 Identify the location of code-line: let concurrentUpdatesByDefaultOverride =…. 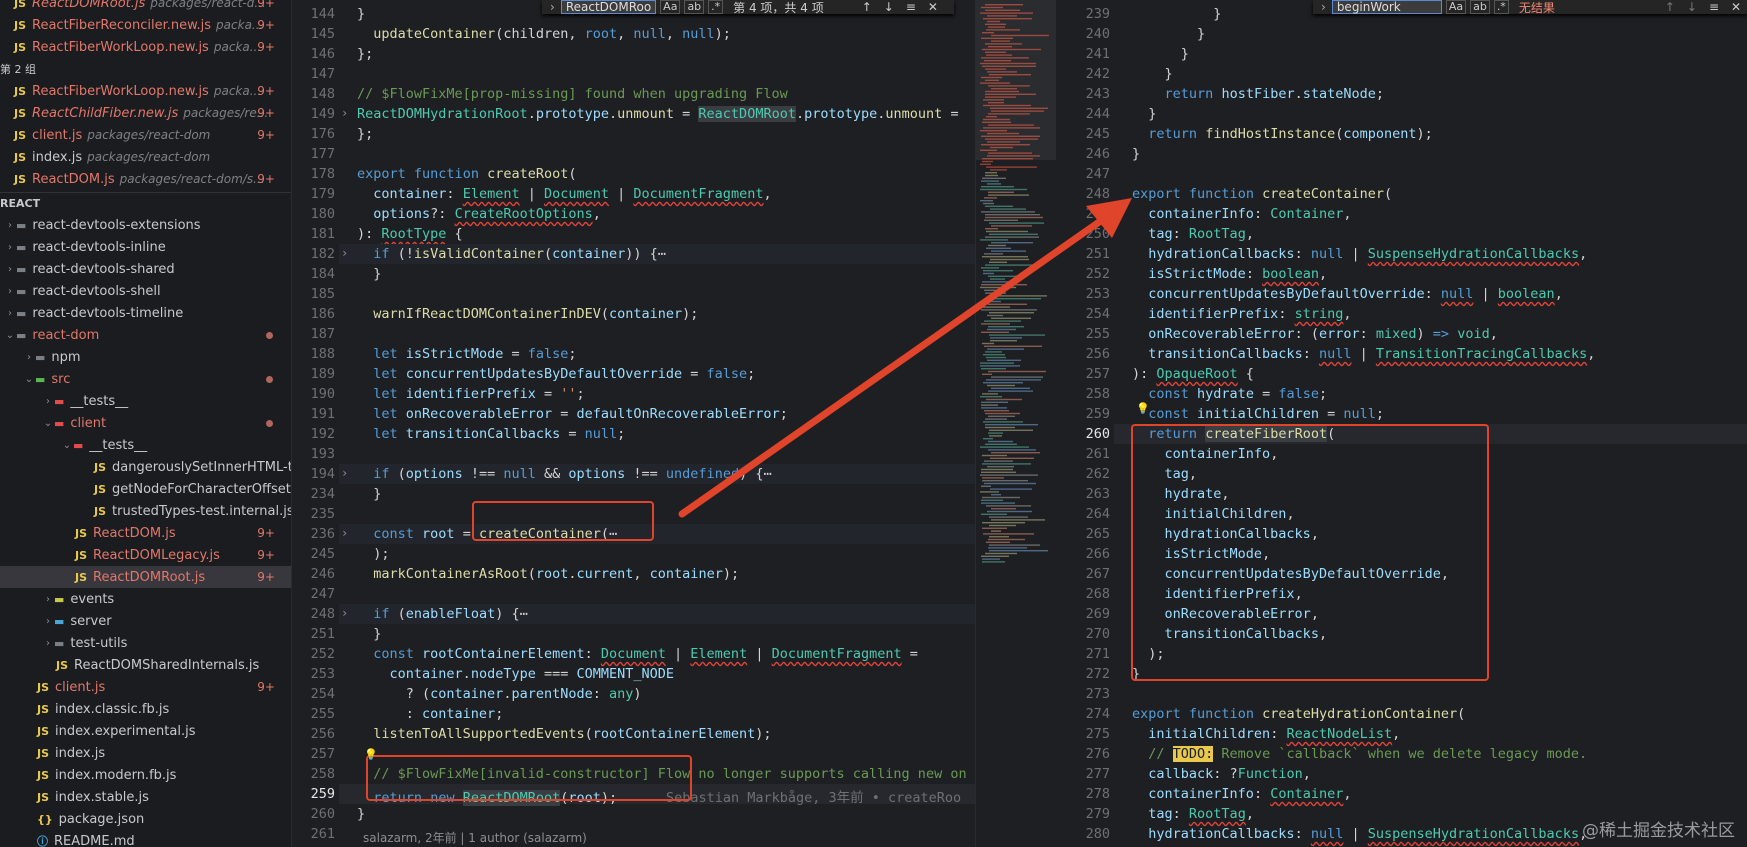
(556, 374).